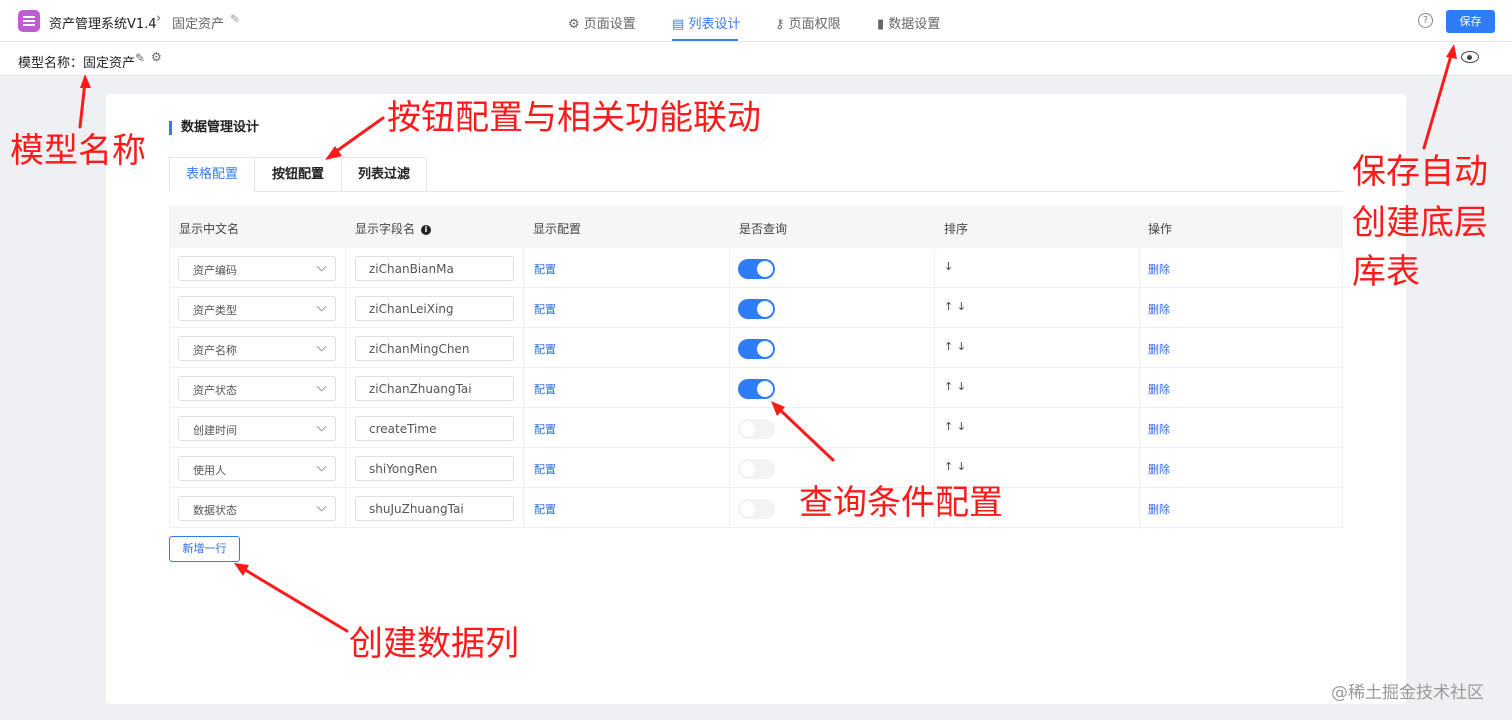  Describe the element at coordinates (557, 229) in the screenshot. I see `column-header: 显示配置` at that location.